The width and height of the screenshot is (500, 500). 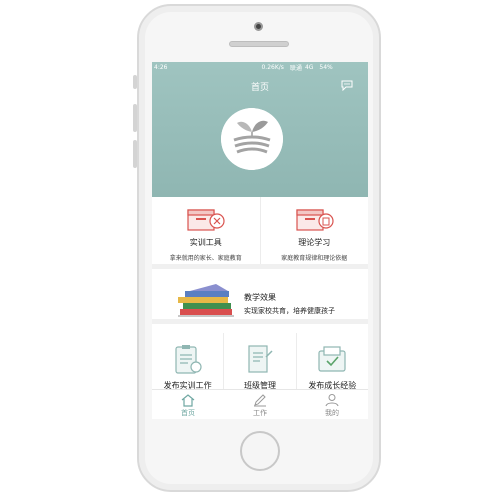 I want to click on tool-publish-training: 发布实训工作, so click(x=187, y=361).